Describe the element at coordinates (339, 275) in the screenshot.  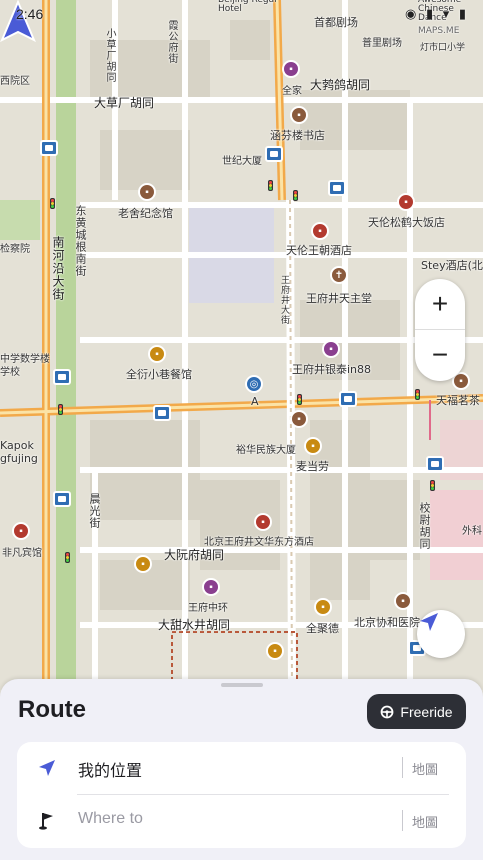
I see `church-icon: ✝` at that location.